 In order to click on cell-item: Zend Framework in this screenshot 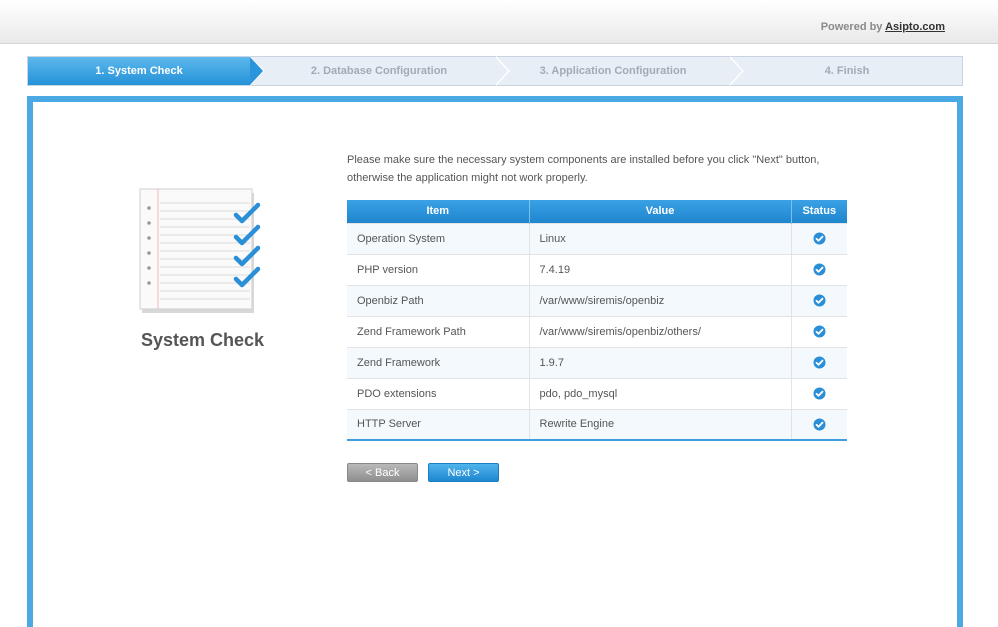, I will do `click(438, 362)`.